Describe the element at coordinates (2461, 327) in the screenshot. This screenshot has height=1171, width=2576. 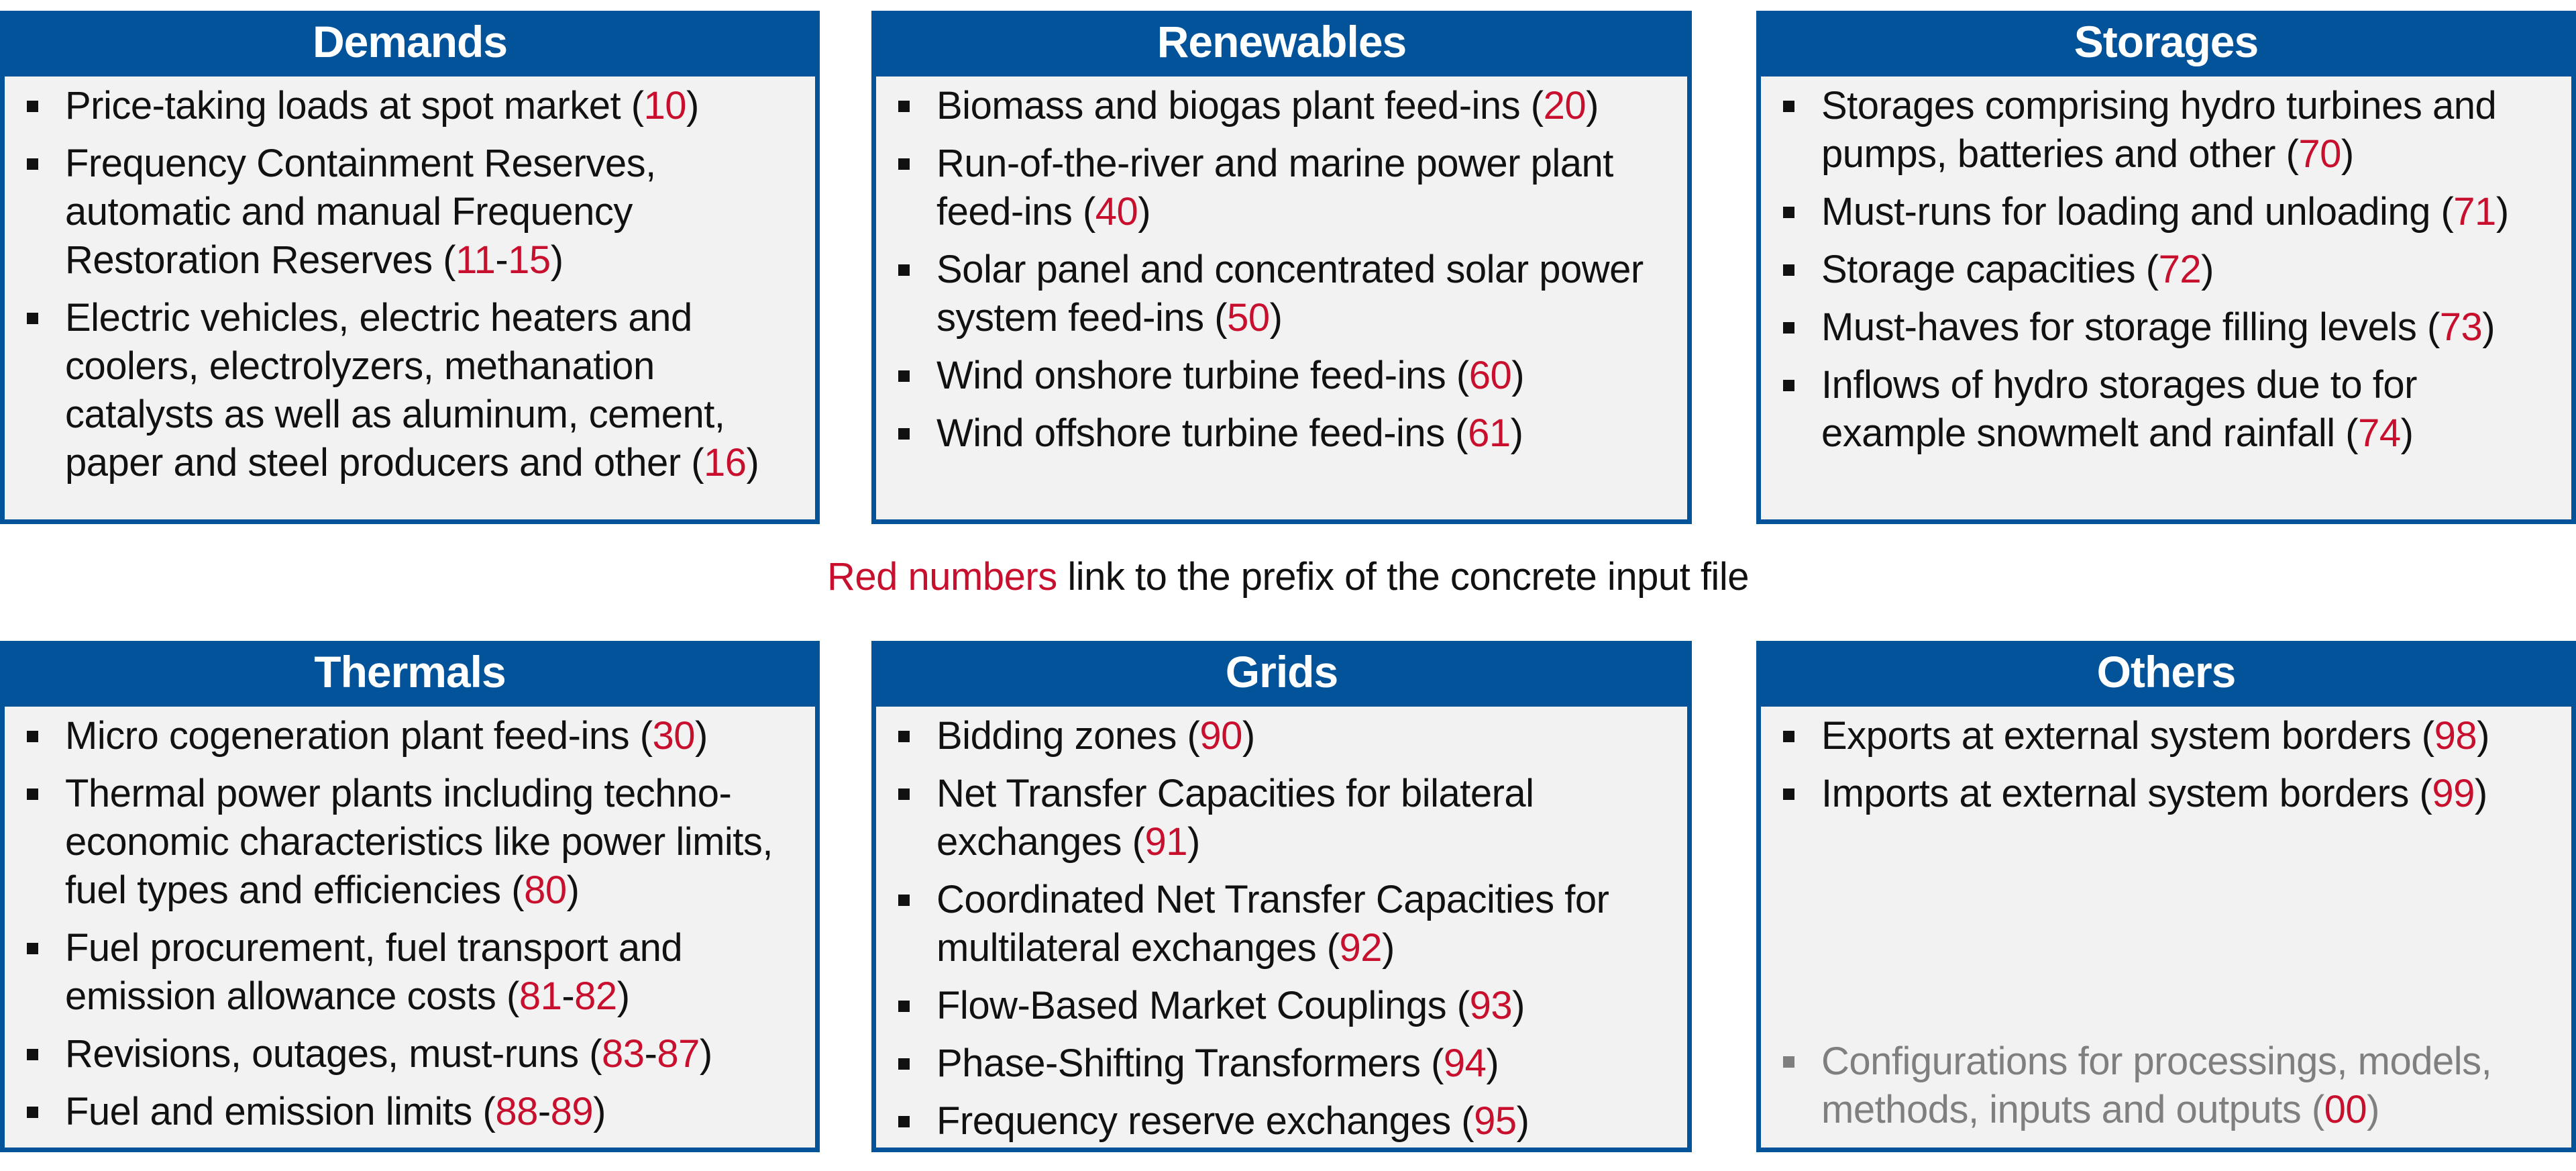
I see `file-prefix-code: 73` at that location.